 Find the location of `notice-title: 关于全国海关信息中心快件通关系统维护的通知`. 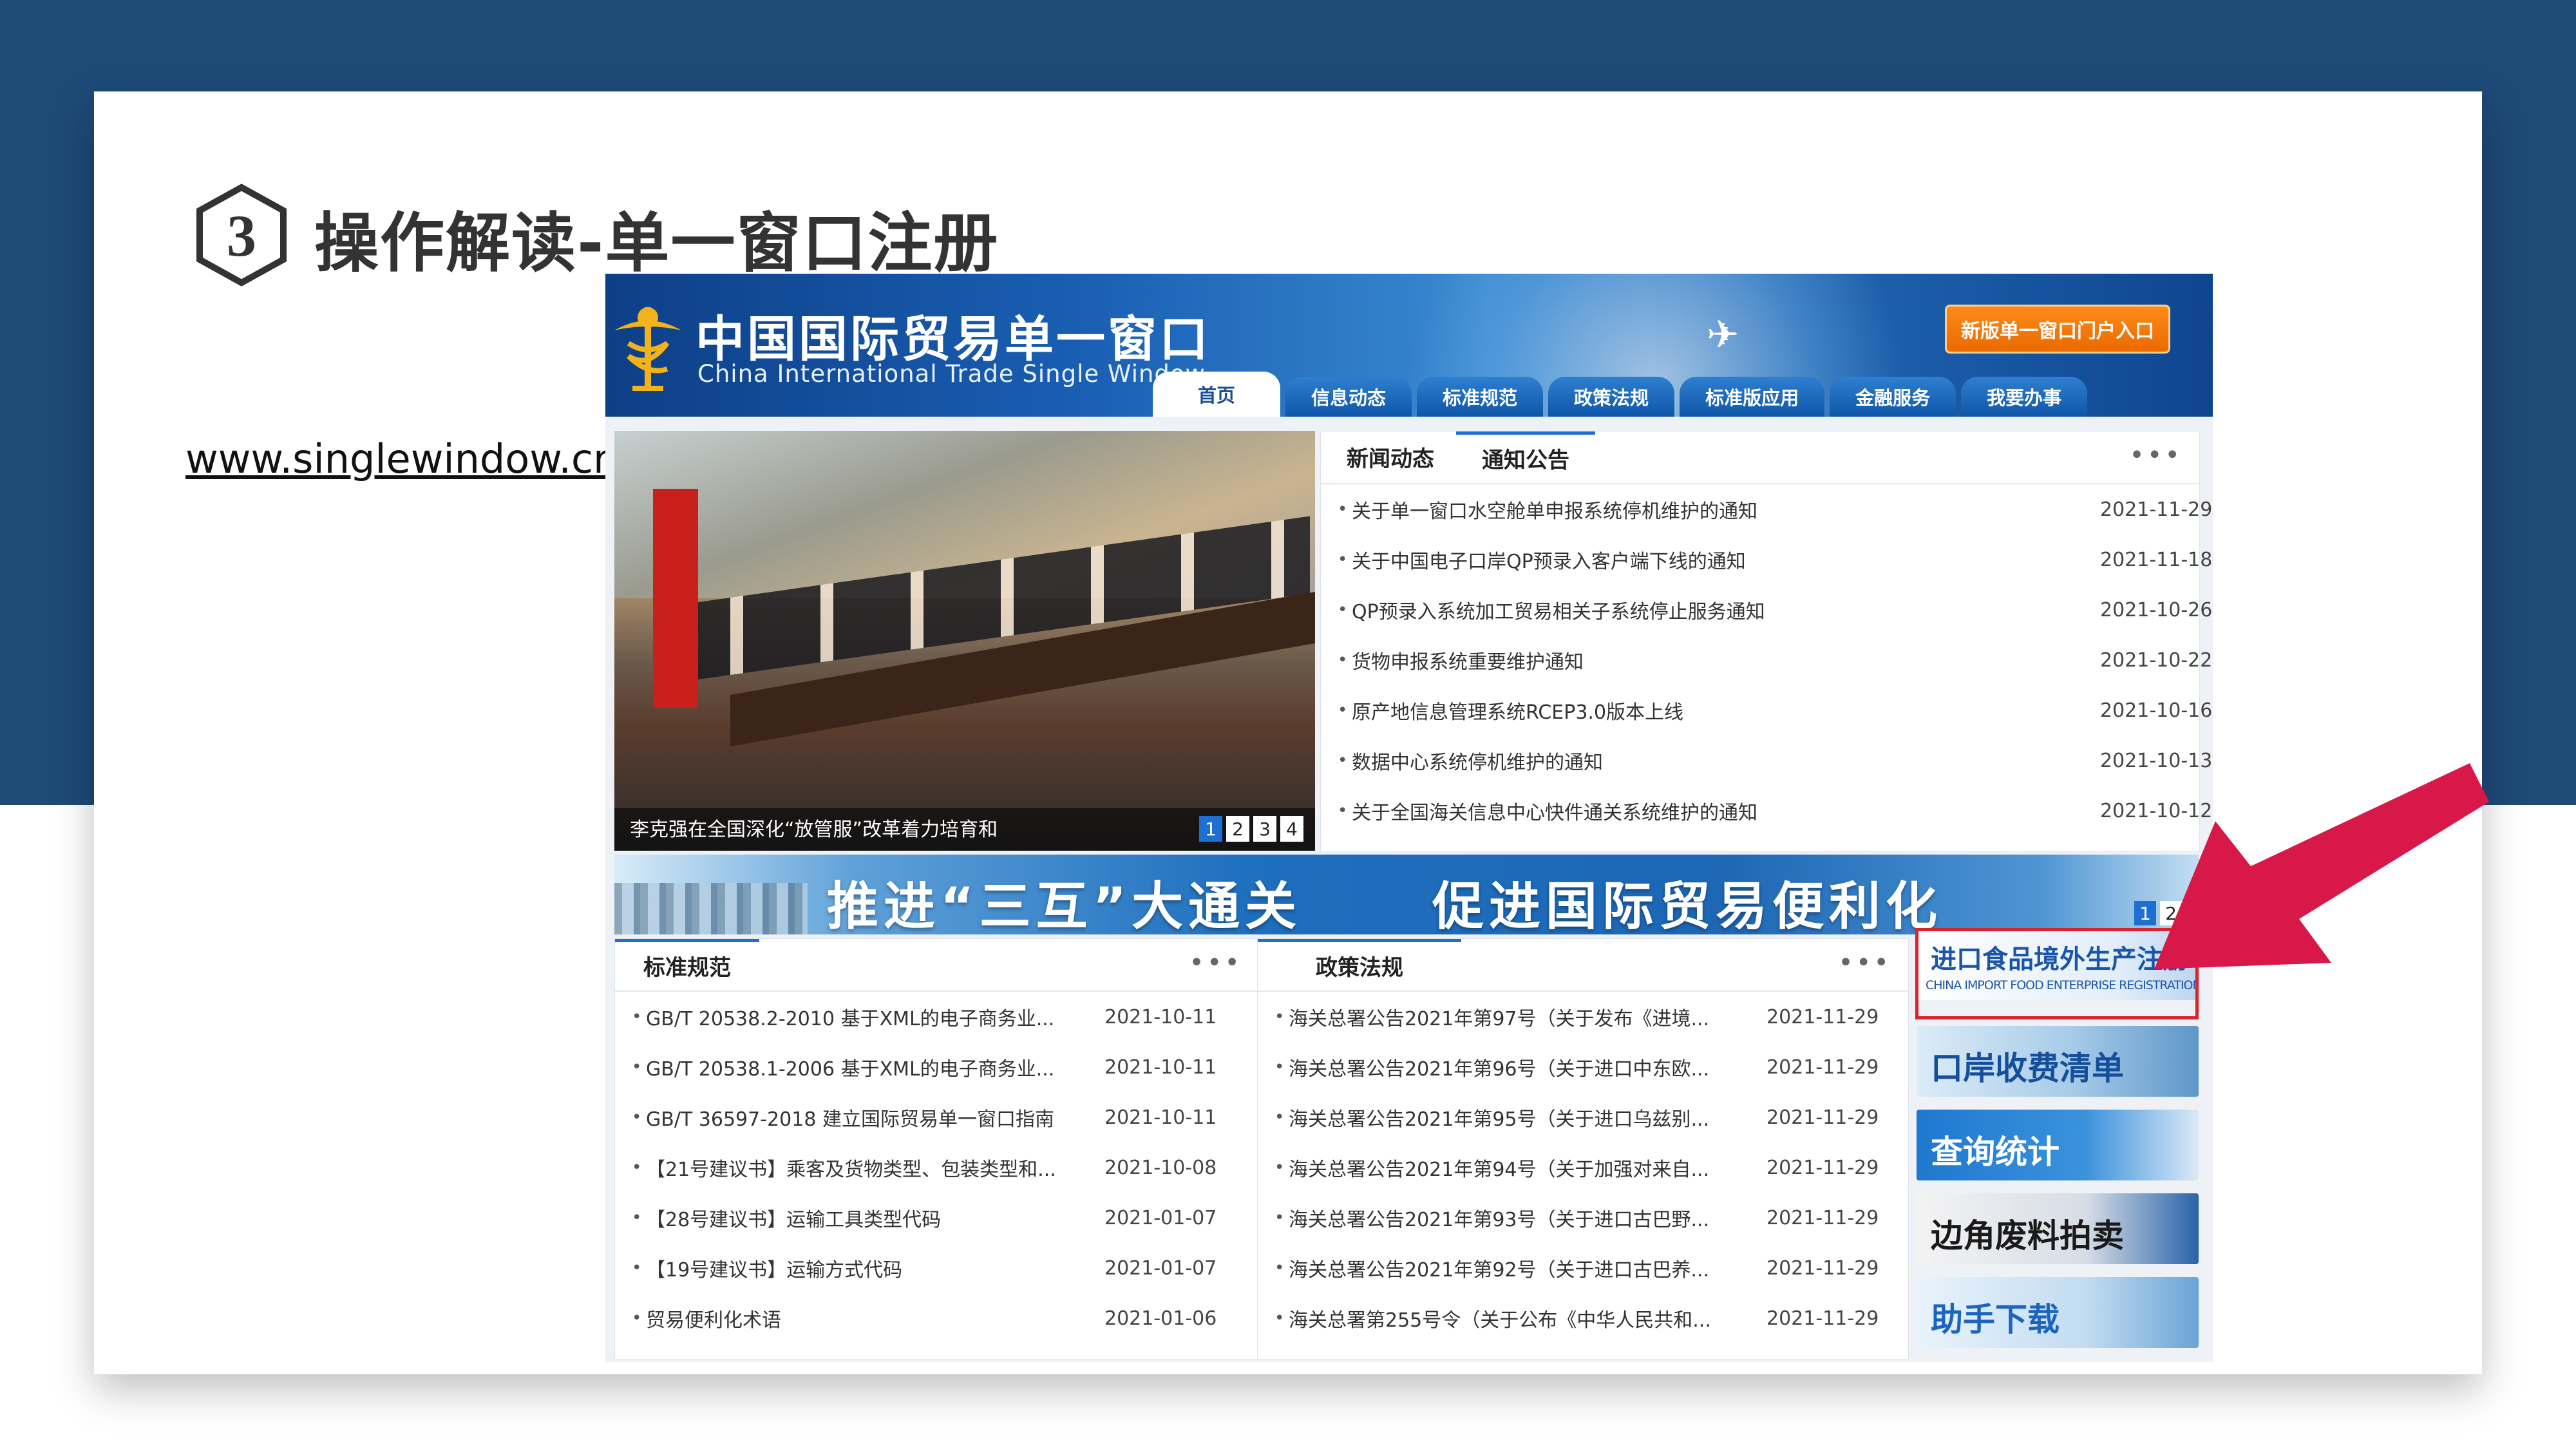

notice-title: 关于全国海关信息中心快件通关系统维护的通知 is located at coordinates (1700, 811).